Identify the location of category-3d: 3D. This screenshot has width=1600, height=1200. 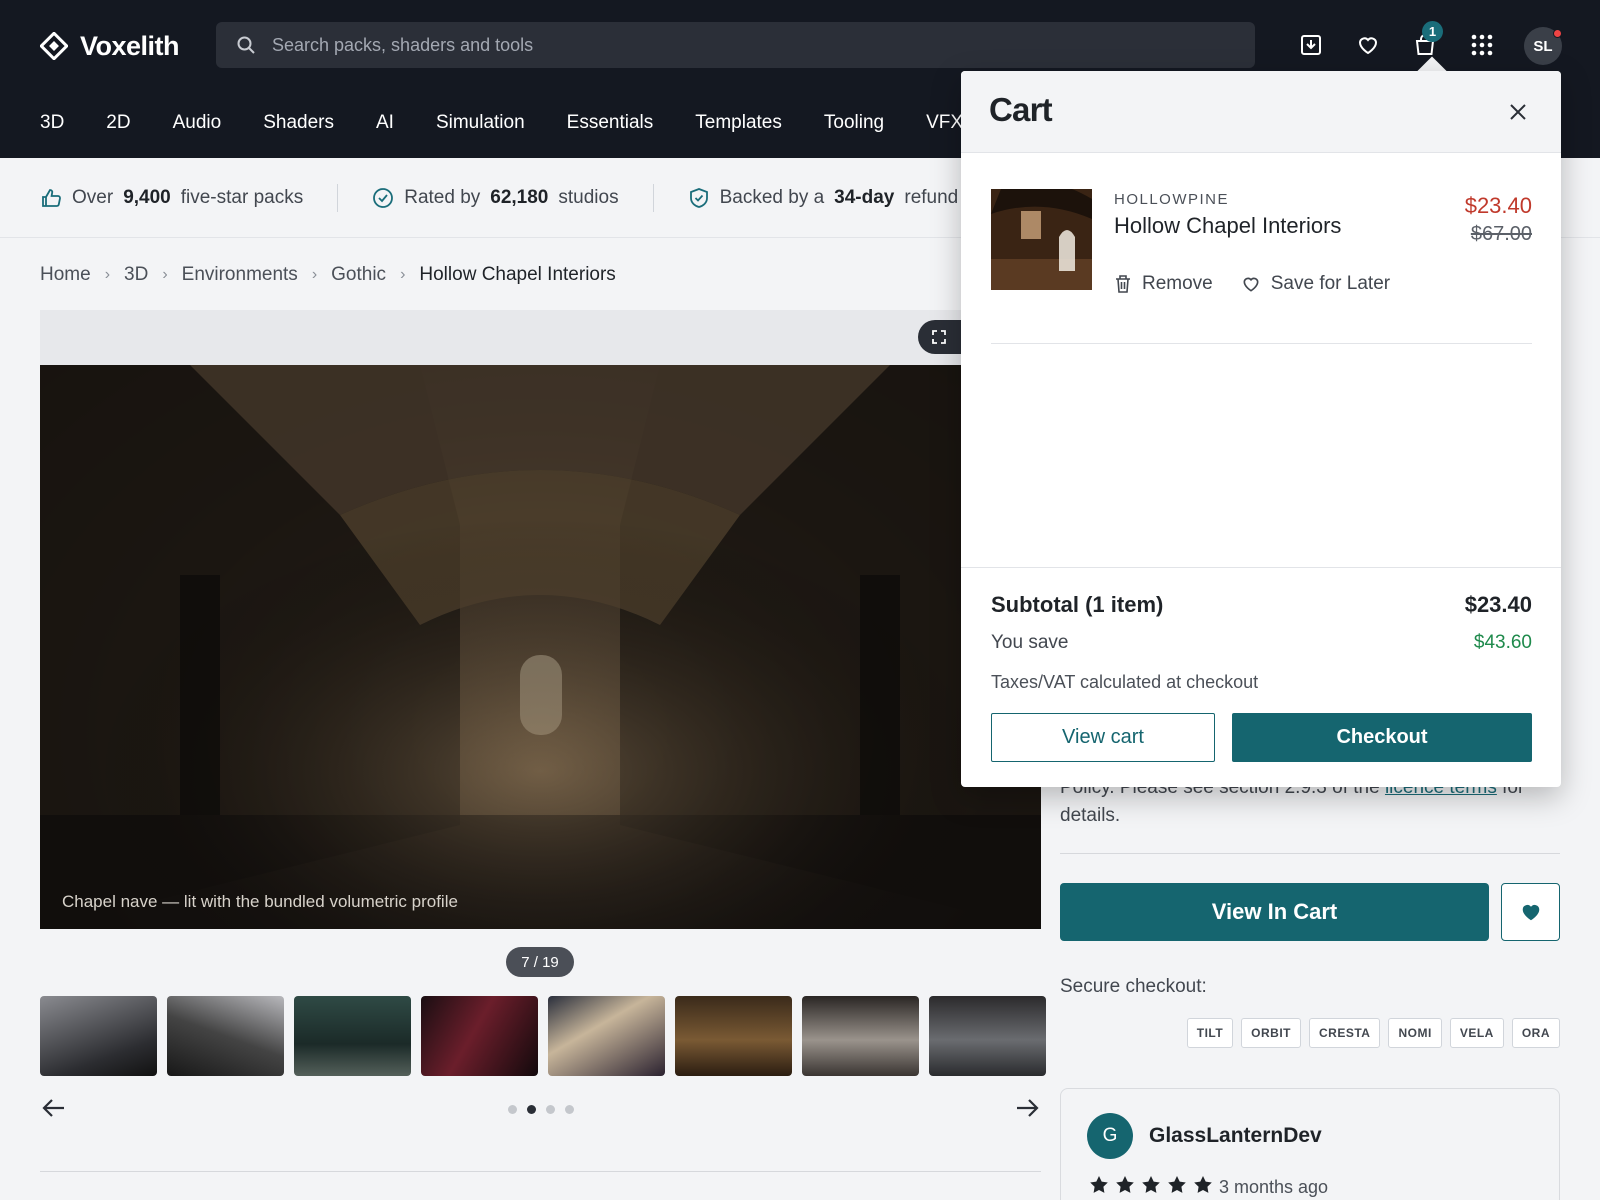
(52, 123).